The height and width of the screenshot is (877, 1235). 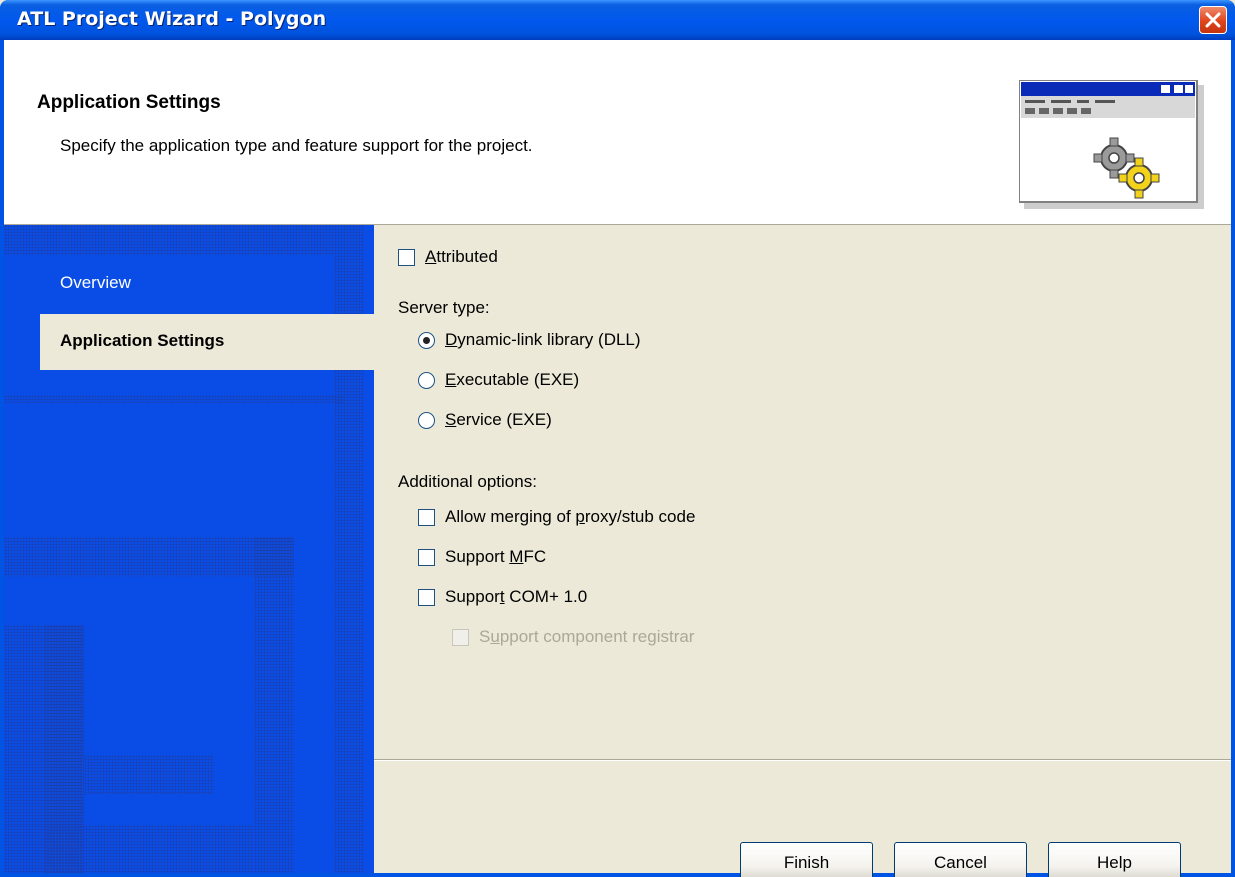 I want to click on close-button, so click(x=1213, y=20).